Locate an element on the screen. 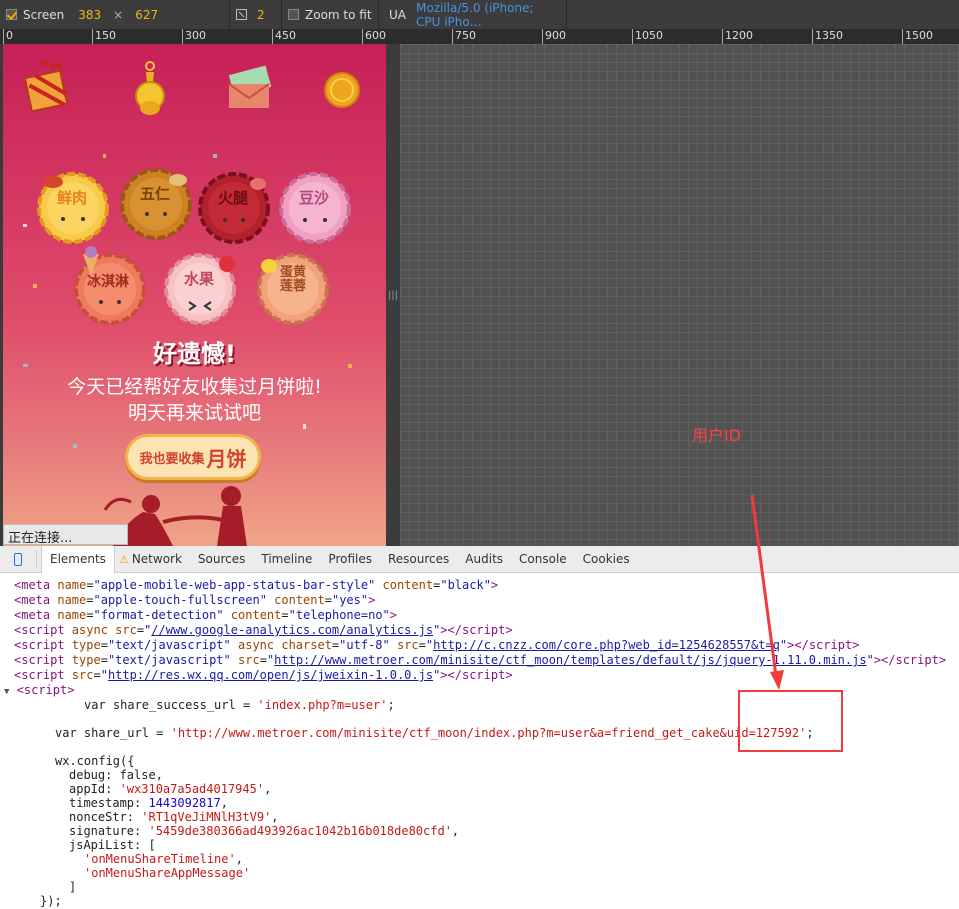  ruler-tick: 0 is located at coordinates (8, 36).